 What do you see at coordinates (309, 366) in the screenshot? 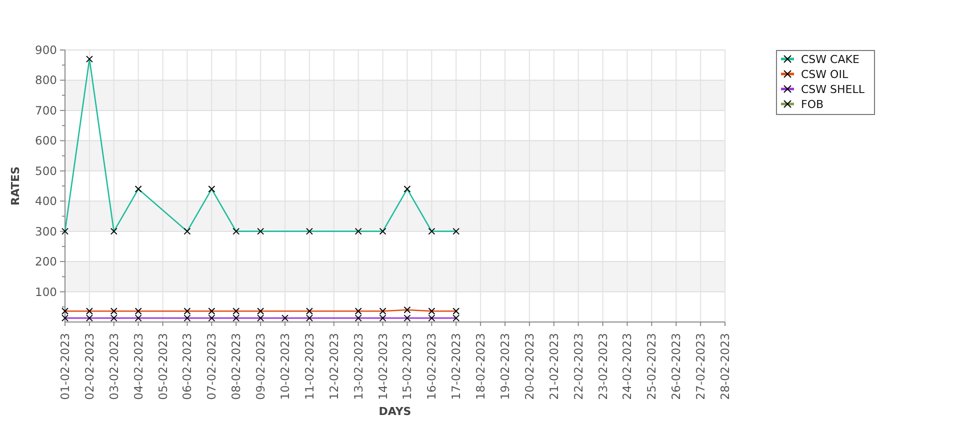
I see `x-tick-label: 11-02-2023` at bounding box center [309, 366].